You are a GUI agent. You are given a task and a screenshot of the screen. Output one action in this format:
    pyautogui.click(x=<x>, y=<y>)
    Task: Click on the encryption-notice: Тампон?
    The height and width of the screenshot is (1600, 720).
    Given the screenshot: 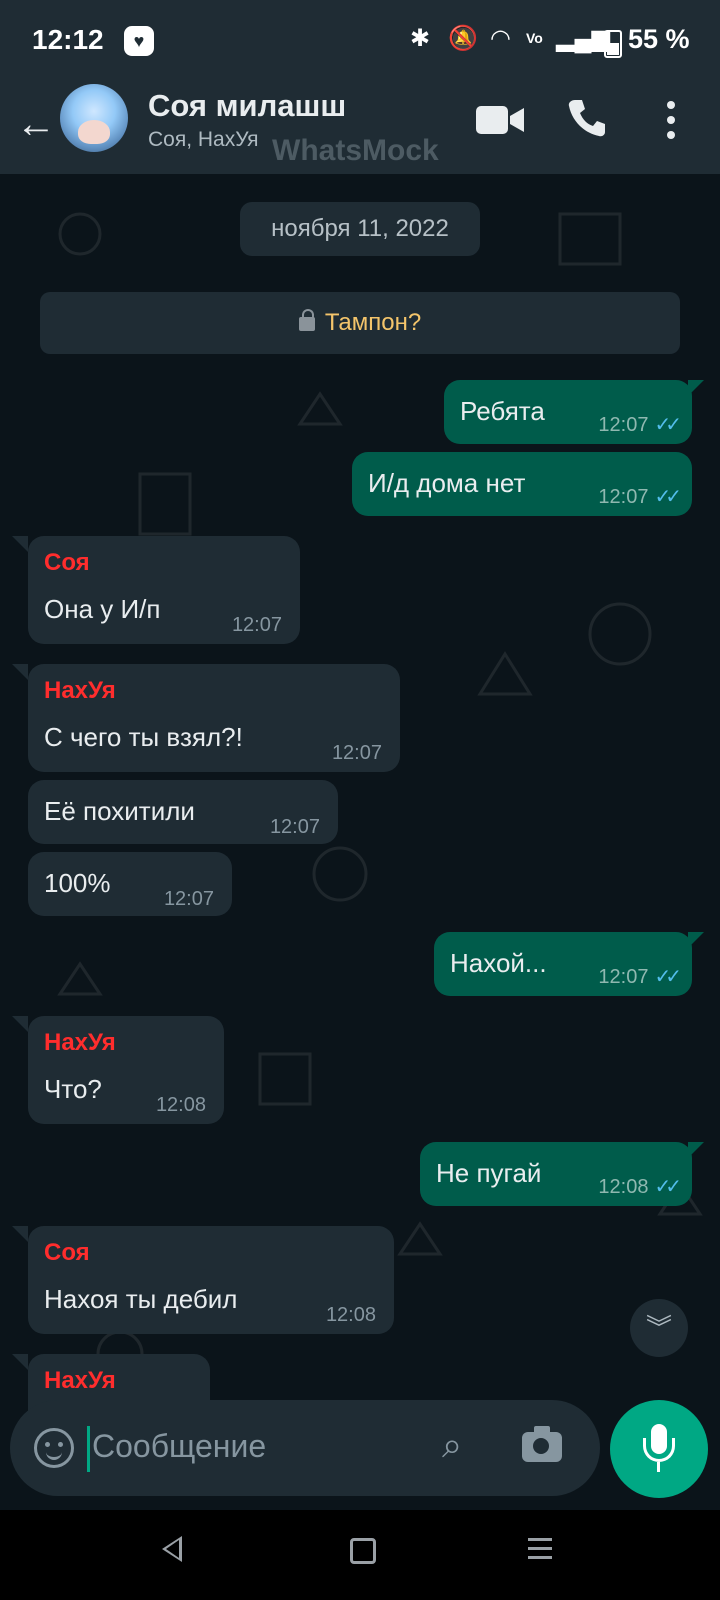 What is the action you would take?
    pyautogui.click(x=360, y=323)
    